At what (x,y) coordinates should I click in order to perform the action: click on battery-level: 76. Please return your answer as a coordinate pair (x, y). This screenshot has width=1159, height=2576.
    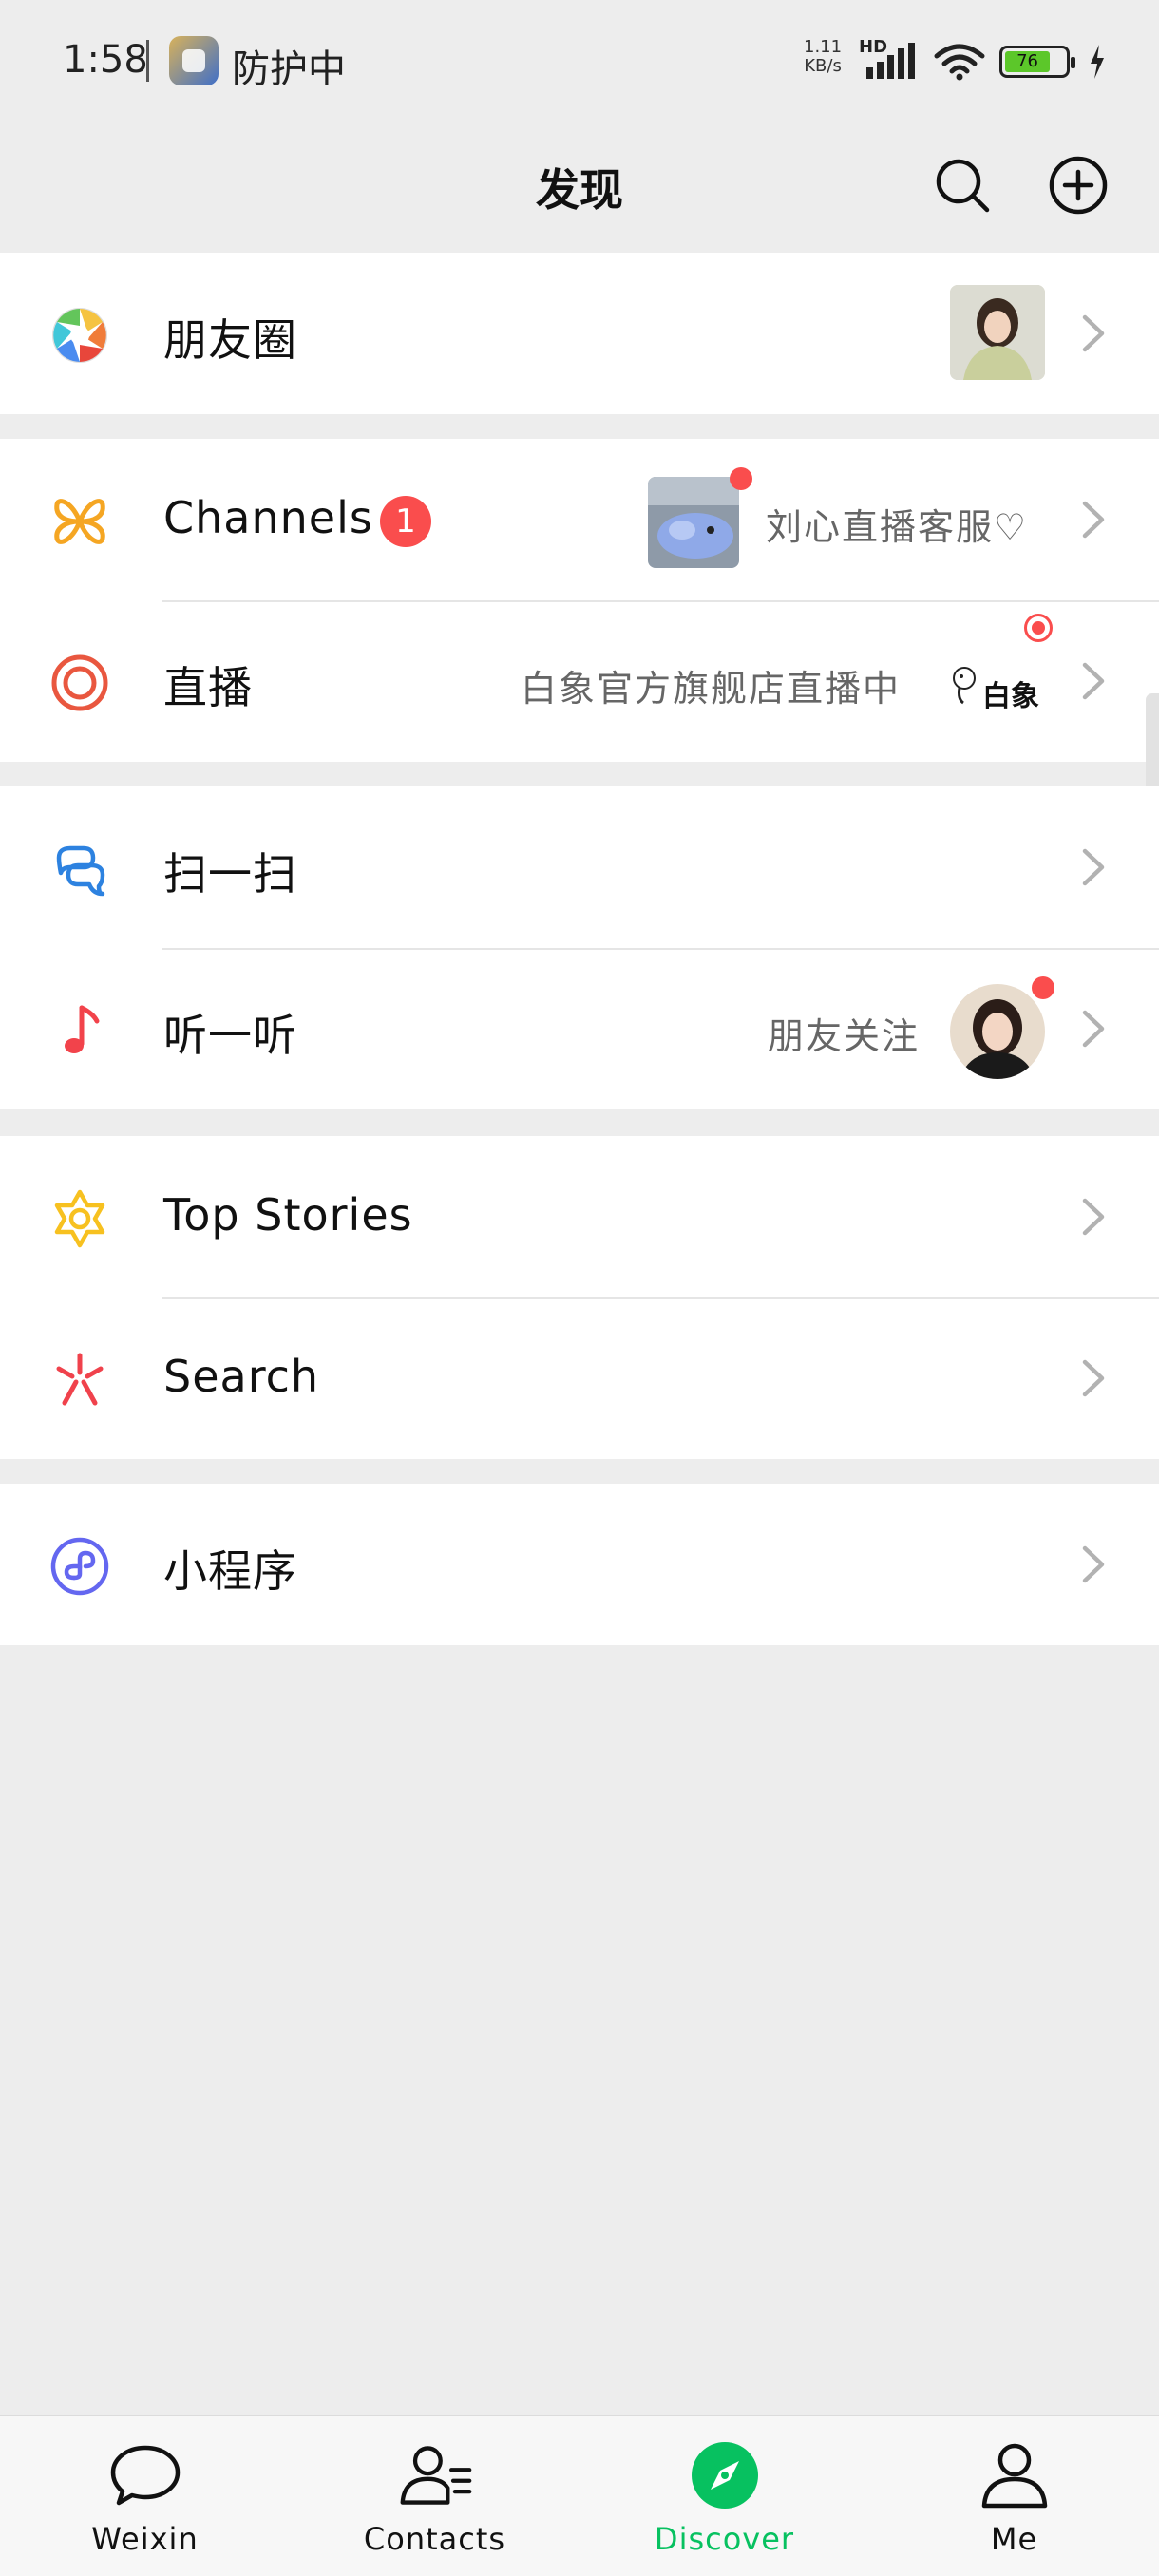
    Looking at the image, I should click on (1028, 61).